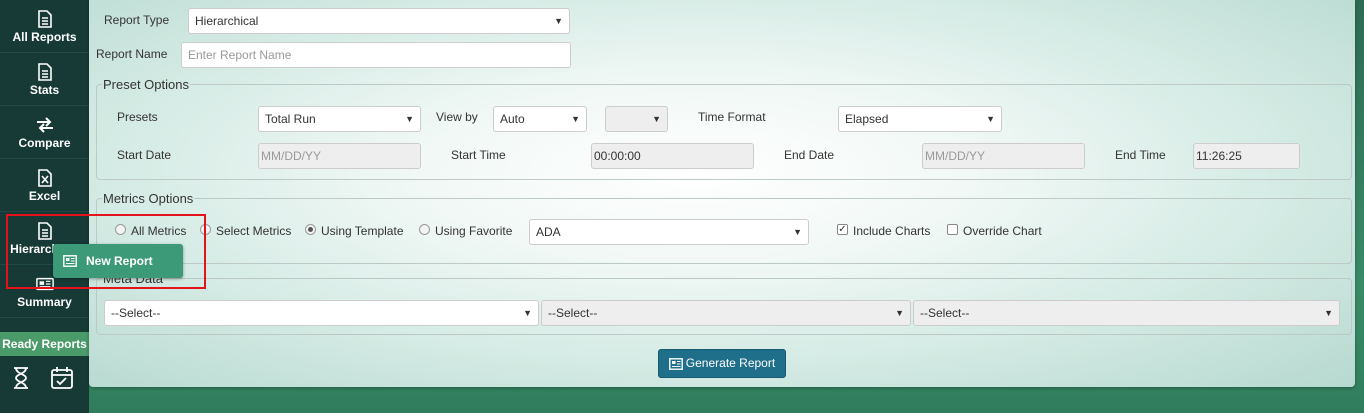 This screenshot has width=1364, height=413. What do you see at coordinates (675, 363) in the screenshot?
I see `newspaper-icon` at bounding box center [675, 363].